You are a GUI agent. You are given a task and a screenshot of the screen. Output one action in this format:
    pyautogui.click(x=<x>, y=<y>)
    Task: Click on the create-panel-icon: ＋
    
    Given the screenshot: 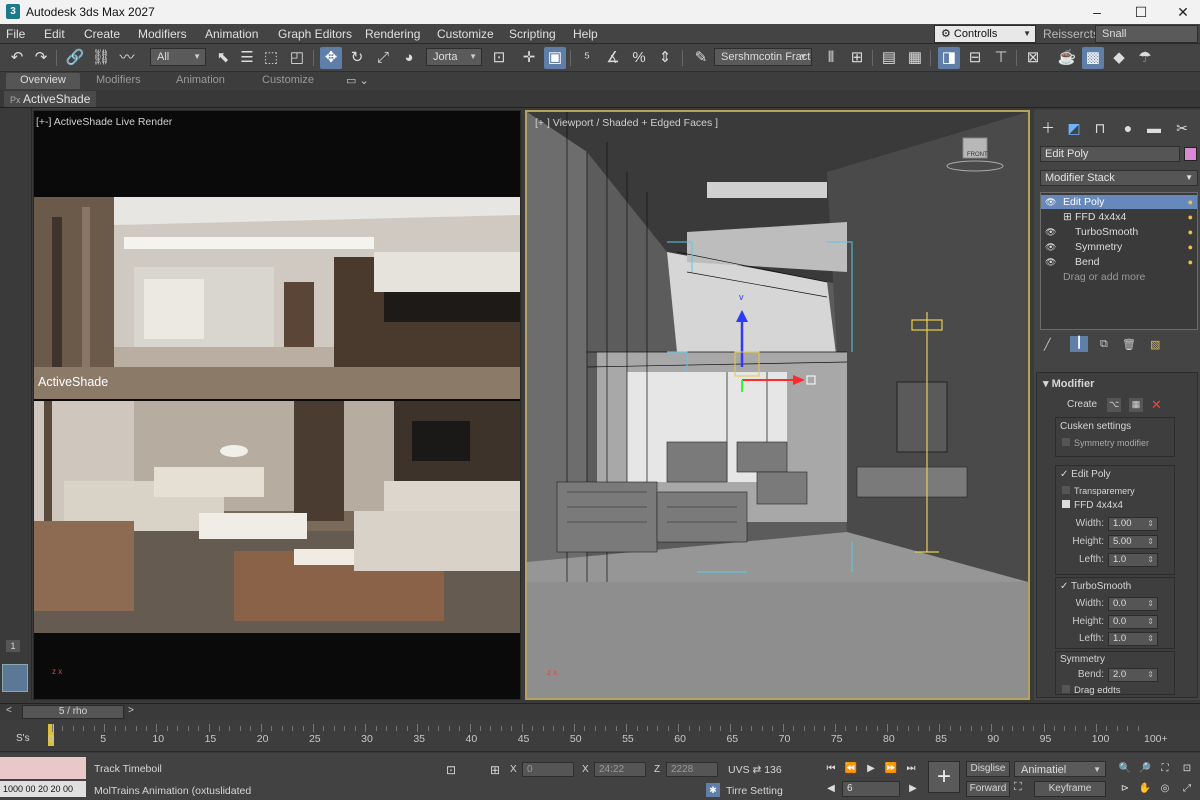 What is the action you would take?
    pyautogui.click(x=1048, y=128)
    